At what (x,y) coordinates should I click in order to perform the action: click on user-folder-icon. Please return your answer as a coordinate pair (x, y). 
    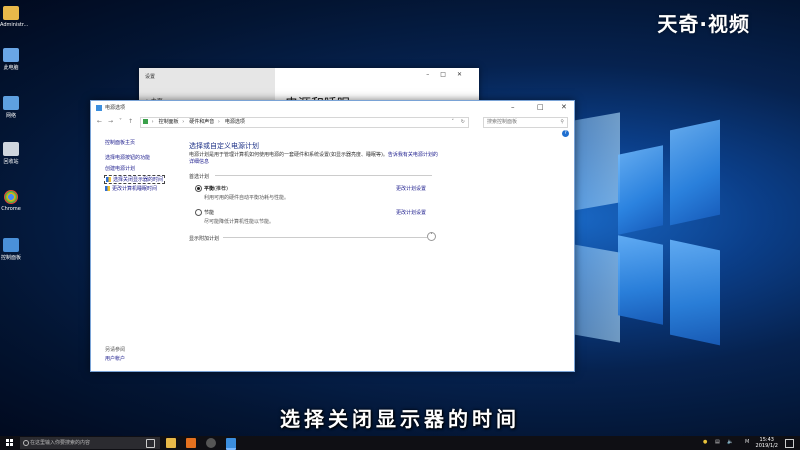
    Looking at the image, I should click on (11, 13).